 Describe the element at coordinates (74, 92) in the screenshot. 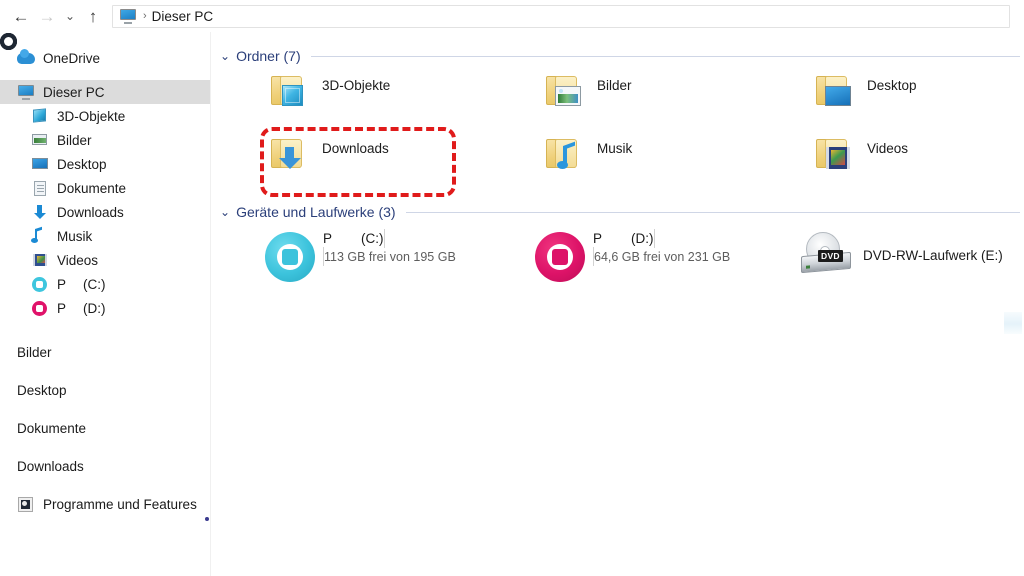

I see `sidebar-item-label: Dieser PC` at that location.